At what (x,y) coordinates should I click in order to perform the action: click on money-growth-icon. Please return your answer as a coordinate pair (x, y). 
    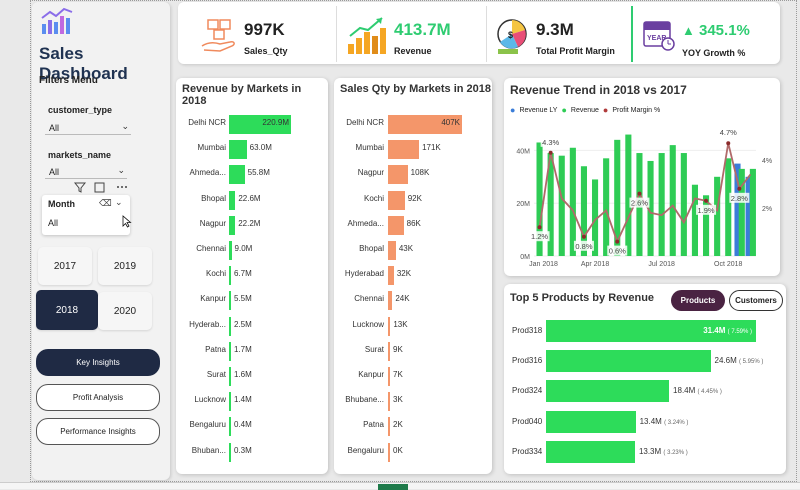
    Looking at the image, I should click on (367, 35).